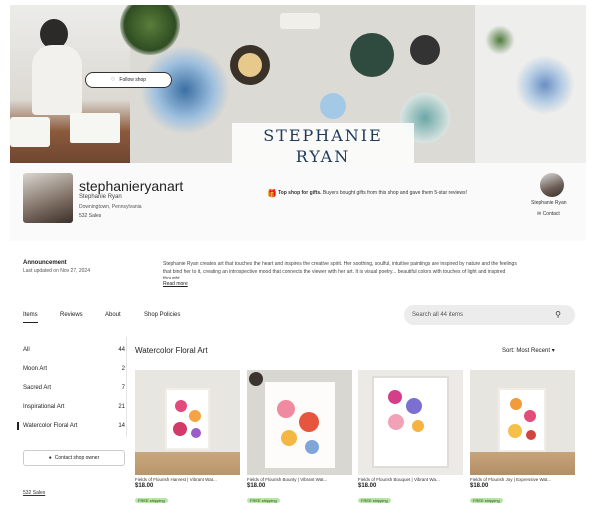  Describe the element at coordinates (558, 314) in the screenshot. I see `search-icon: ⚲` at that location.